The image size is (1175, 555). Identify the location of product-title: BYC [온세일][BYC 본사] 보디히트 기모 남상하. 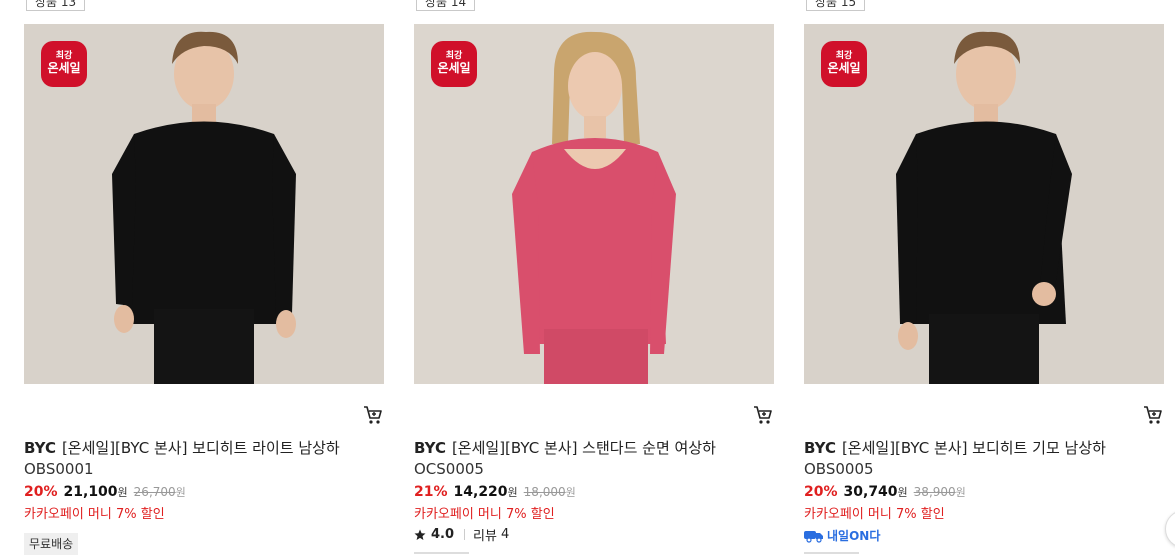
(984, 447).